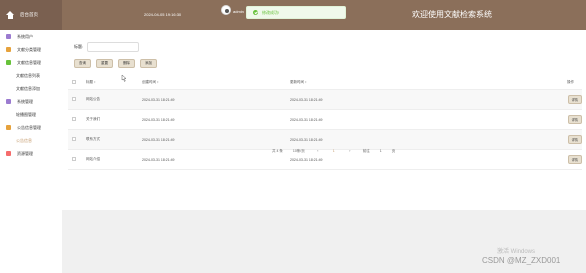 This screenshot has height=273, width=586. Describe the element at coordinates (299, 151) in the screenshot. I see `page-size-select: 10条/页` at that location.